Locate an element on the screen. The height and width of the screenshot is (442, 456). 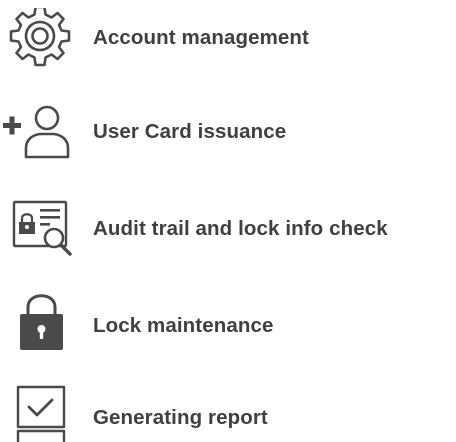
feature-label: Lock maintenance is located at coordinates (183, 325).